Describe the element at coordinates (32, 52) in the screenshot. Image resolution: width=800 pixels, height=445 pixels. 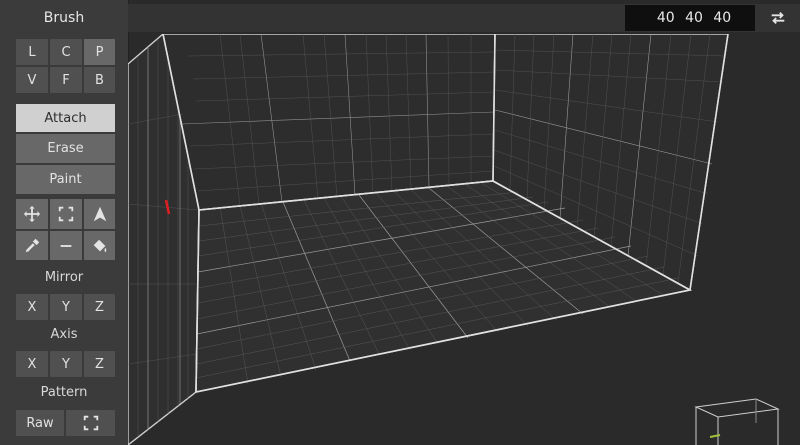
I see `mode-button-l: L` at that location.